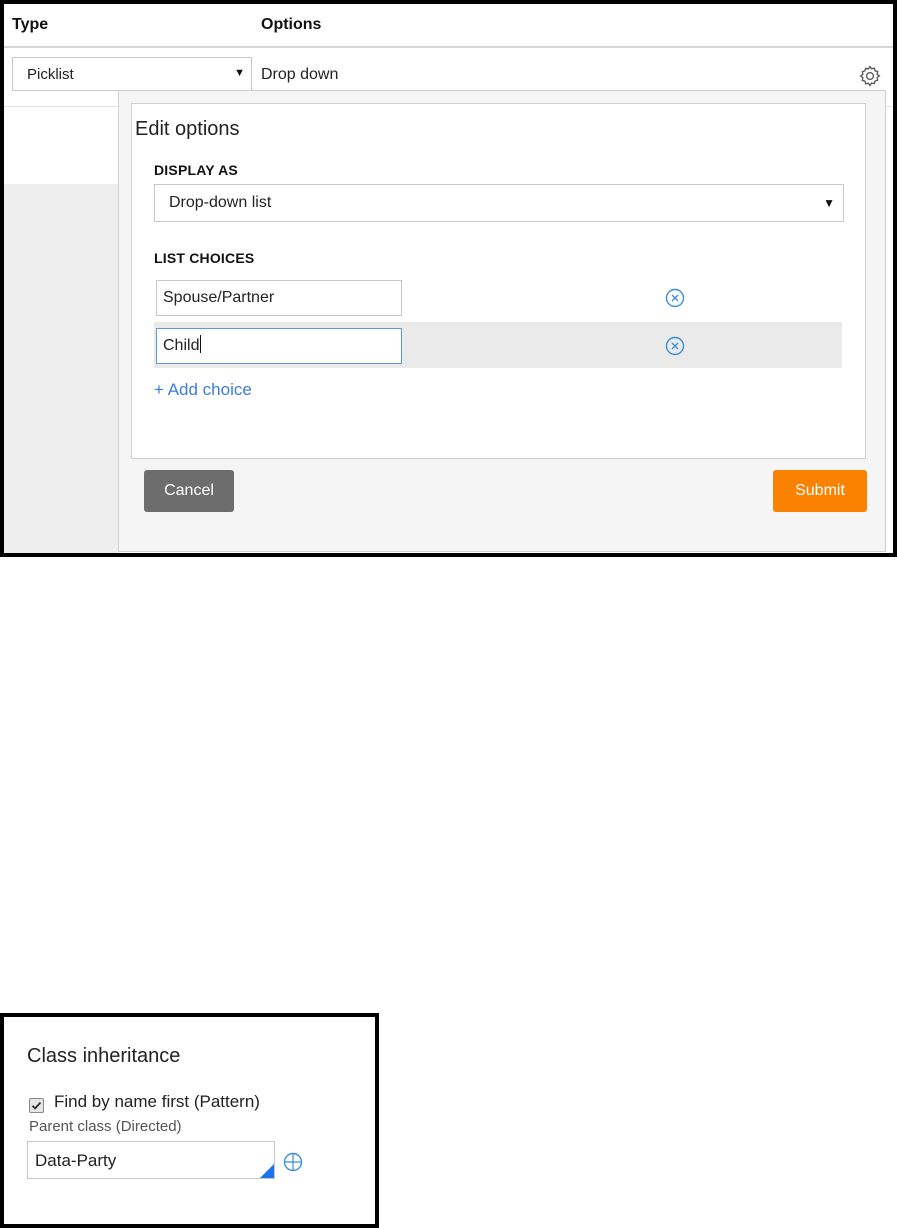  I want to click on autocomplete-indicator-icon, so click(267, 1171).